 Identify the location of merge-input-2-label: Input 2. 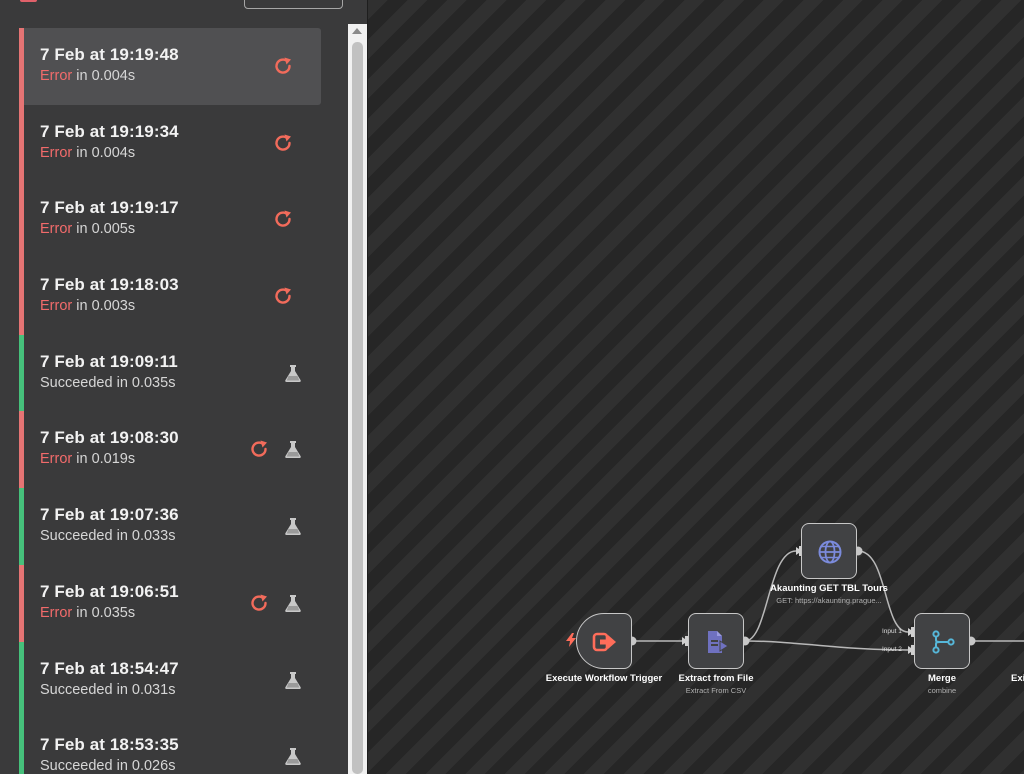
(892, 649).